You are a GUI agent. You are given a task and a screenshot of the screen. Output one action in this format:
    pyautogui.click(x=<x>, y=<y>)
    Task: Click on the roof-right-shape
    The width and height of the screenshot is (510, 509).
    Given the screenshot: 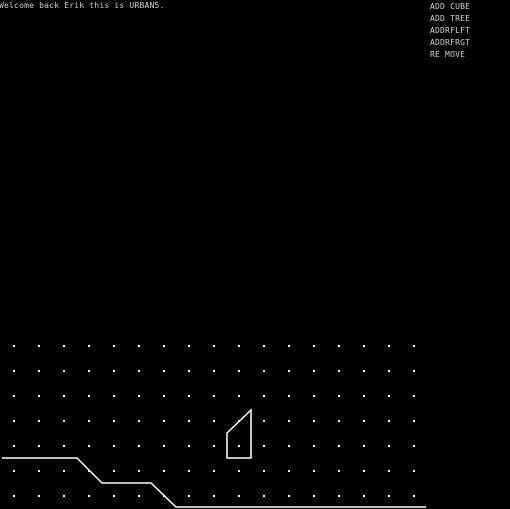 What is the action you would take?
    pyautogui.click(x=239, y=433)
    